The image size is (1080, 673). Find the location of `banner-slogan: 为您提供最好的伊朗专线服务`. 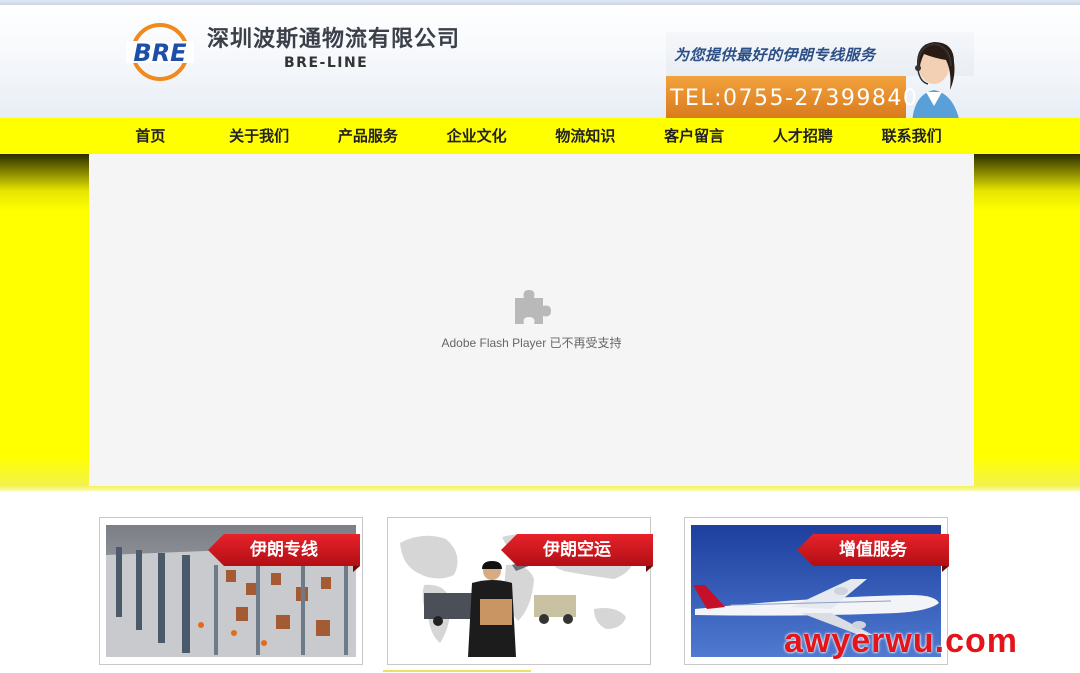

banner-slogan: 为您提供最好的伊朗专线服务 is located at coordinates (775, 55).